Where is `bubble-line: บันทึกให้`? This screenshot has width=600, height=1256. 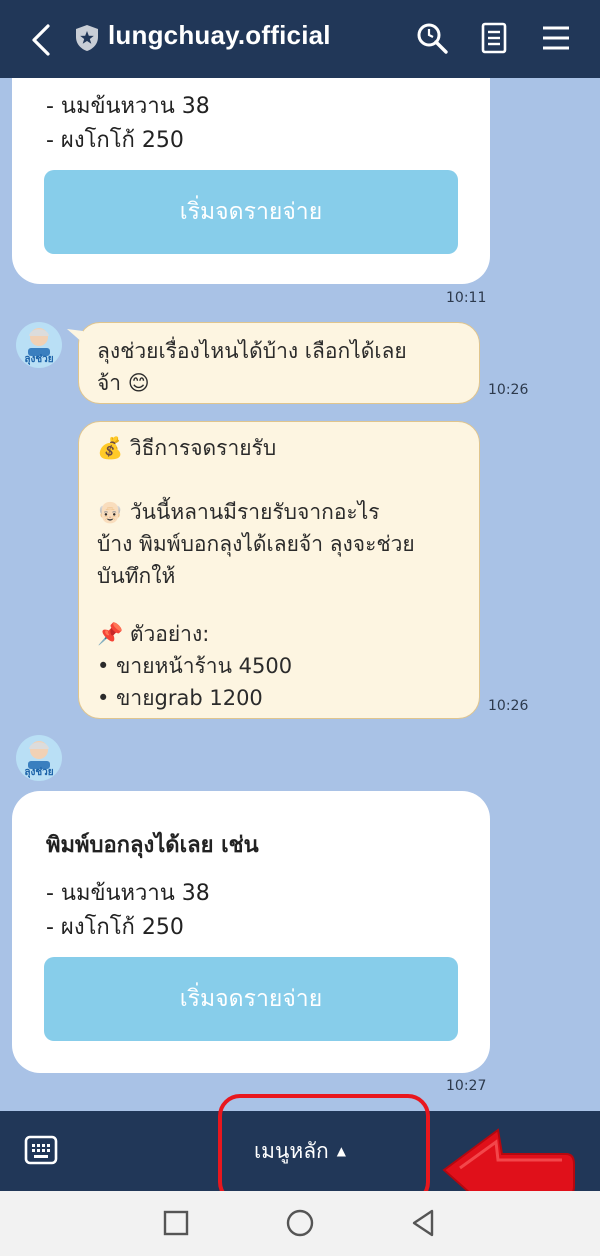
bubble-line: บันทึกให้ is located at coordinates (136, 576).